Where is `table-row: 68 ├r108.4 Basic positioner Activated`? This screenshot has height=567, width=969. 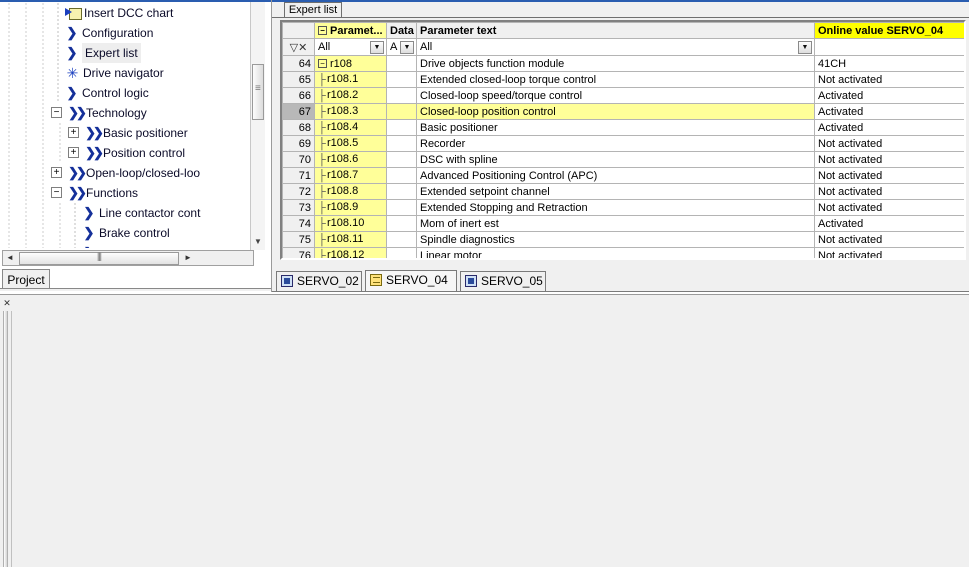
table-row: 68 ├r108.4 Basic positioner Activated is located at coordinates (623, 127).